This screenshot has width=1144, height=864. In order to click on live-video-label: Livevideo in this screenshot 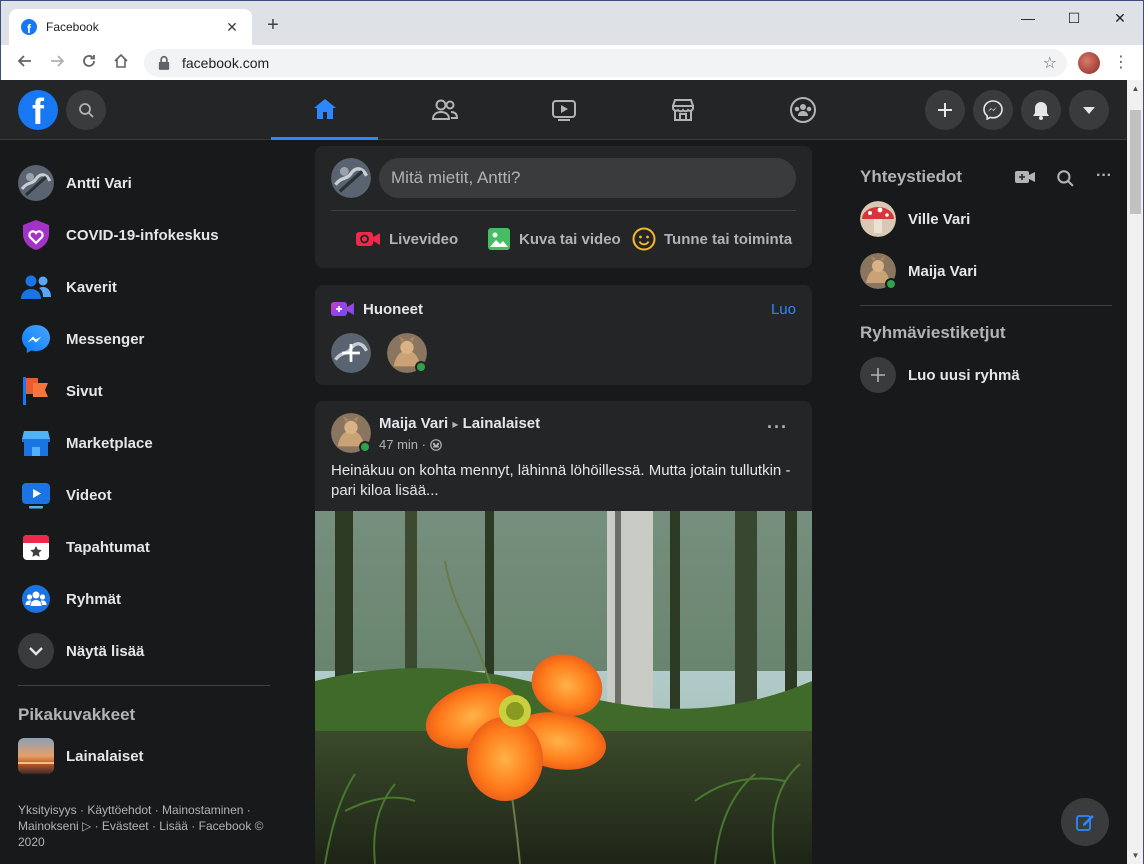, I will do `click(424, 239)`.